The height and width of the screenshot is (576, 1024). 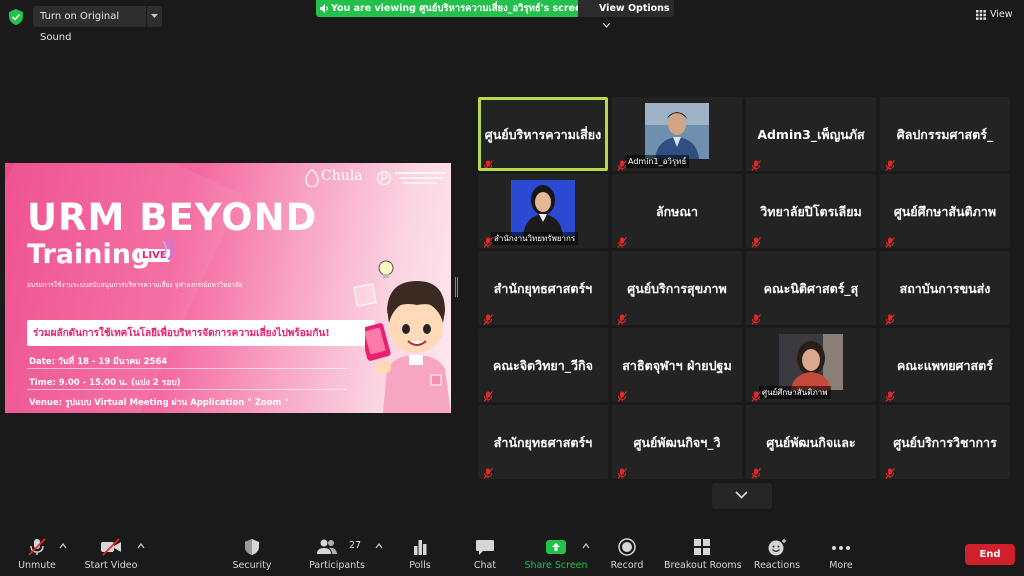 I want to click on participant-name: ศูนย์พัฒนกิจและ, so click(x=811, y=442).